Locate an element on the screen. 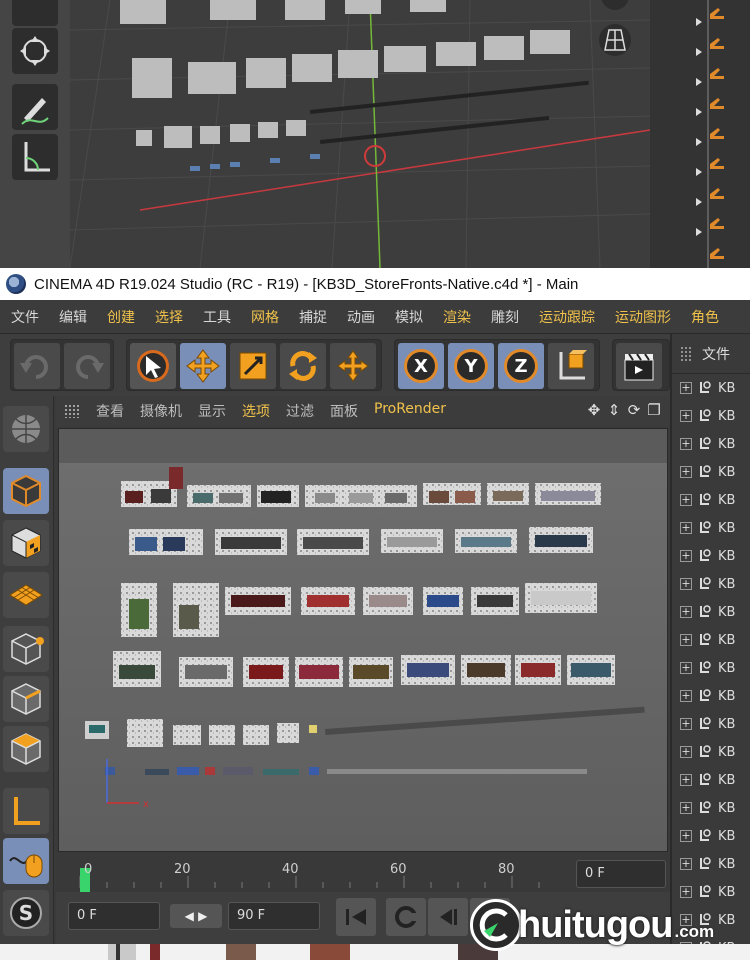 This screenshot has width=750, height=960. viewport-menu-item: 面板 is located at coordinates (344, 411).